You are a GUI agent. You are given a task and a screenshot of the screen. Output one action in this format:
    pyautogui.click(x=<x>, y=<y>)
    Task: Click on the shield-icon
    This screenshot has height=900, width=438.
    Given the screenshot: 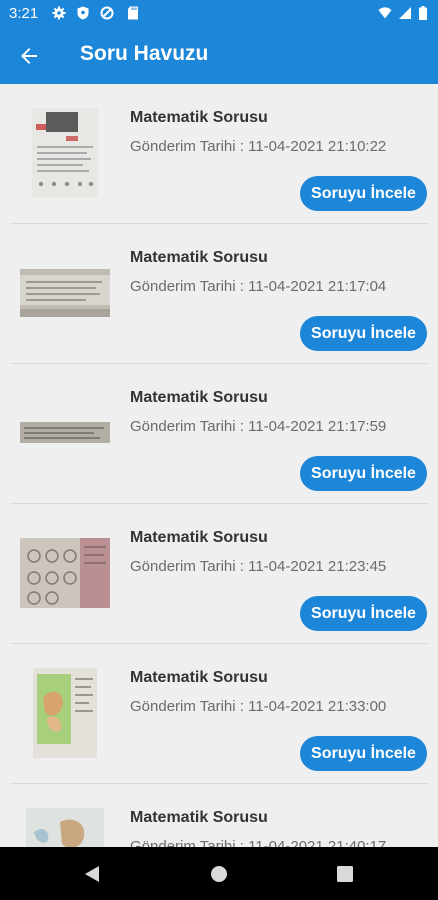 What is the action you would take?
    pyautogui.click(x=83, y=13)
    